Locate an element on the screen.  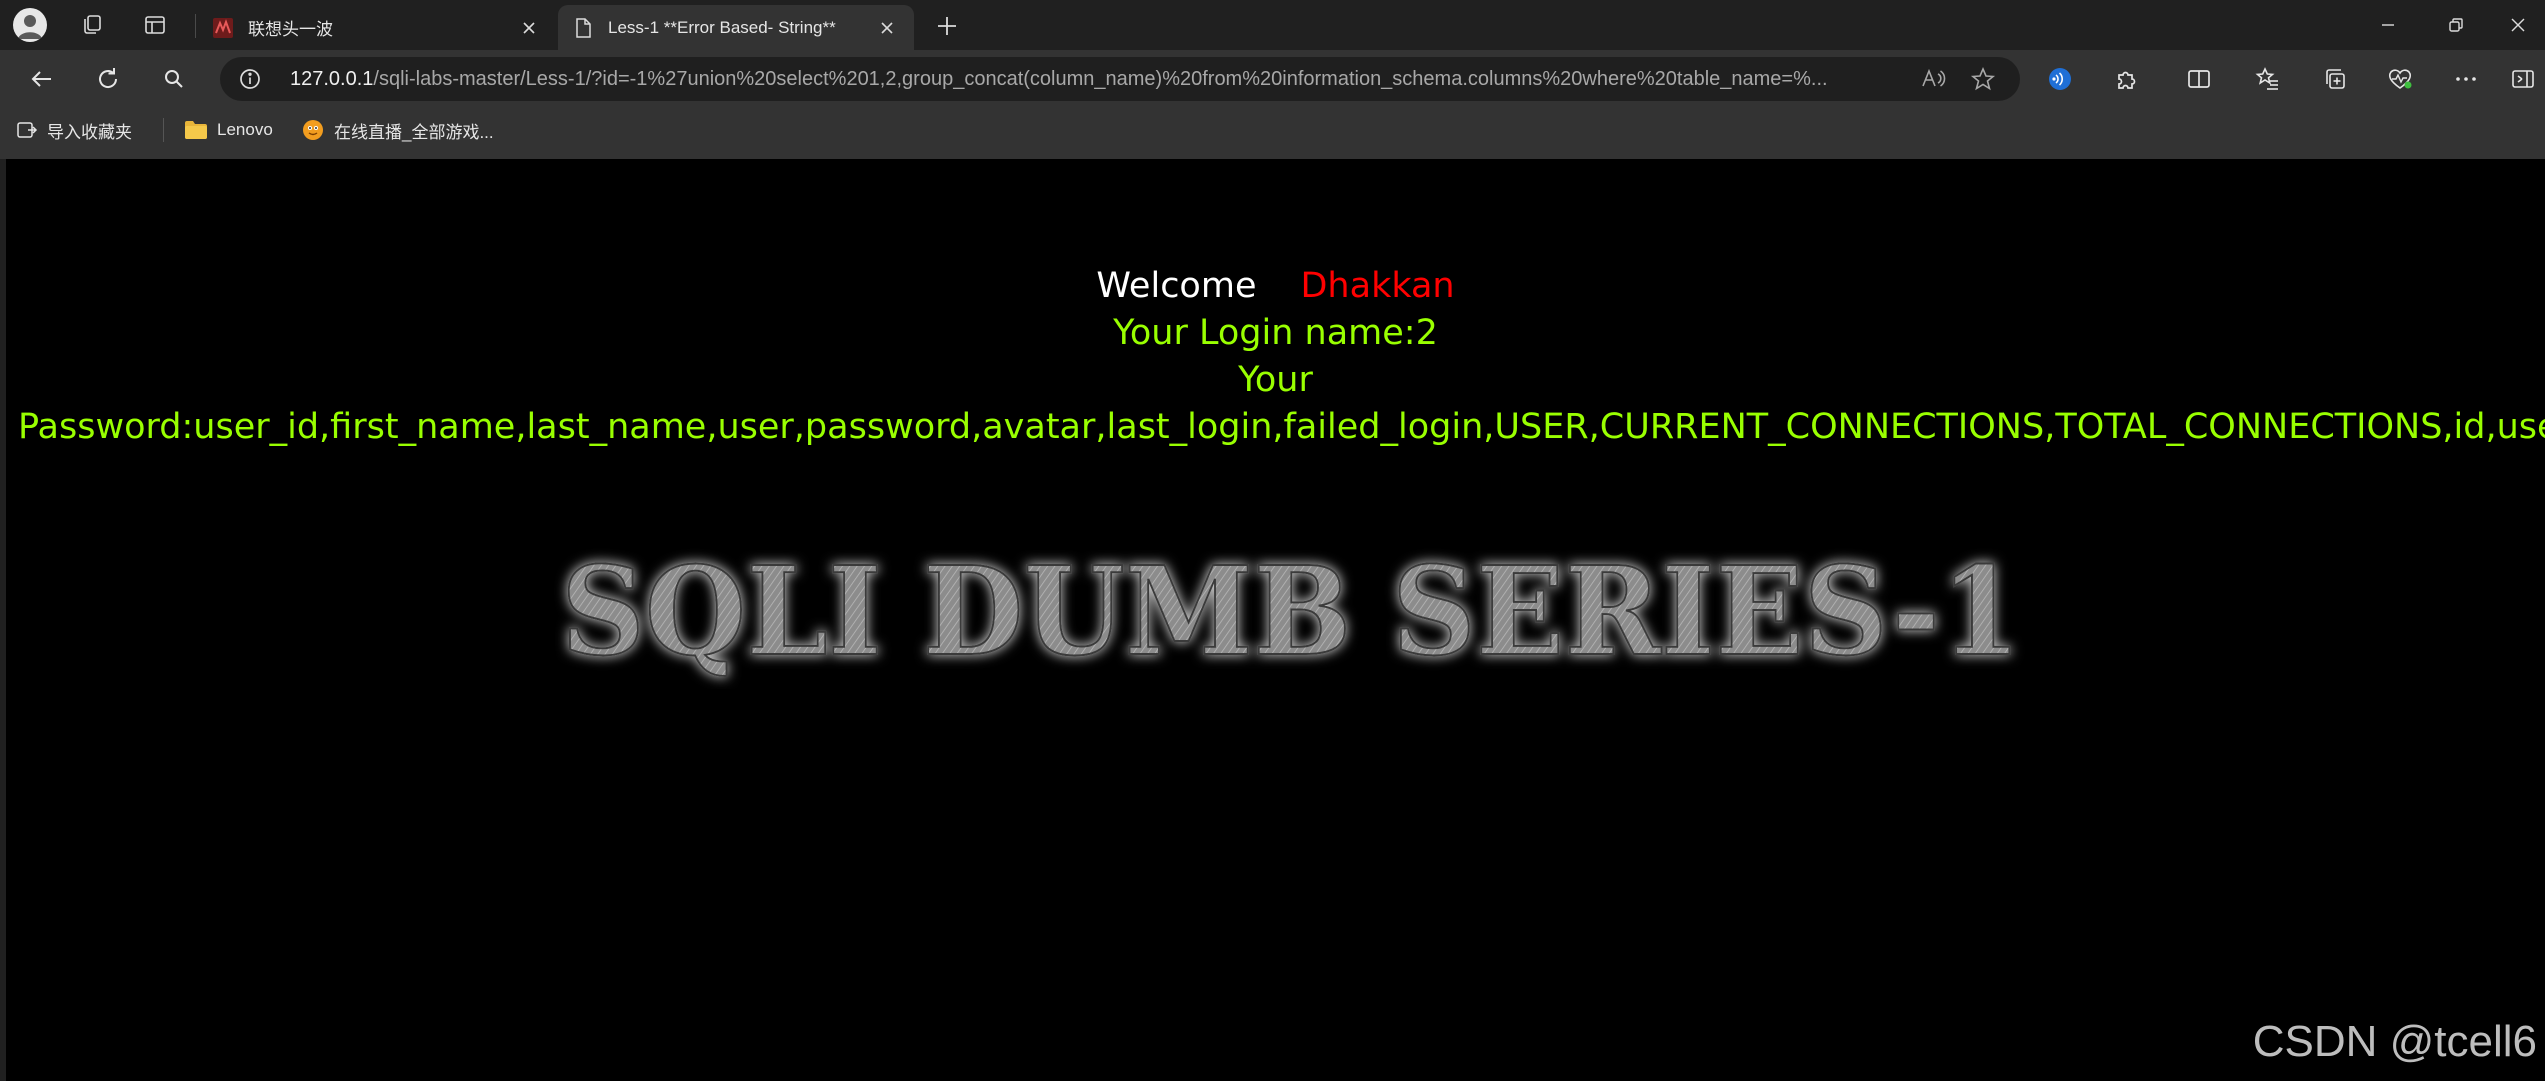
sidebar-toggle-button is located at coordinates (2523, 79).